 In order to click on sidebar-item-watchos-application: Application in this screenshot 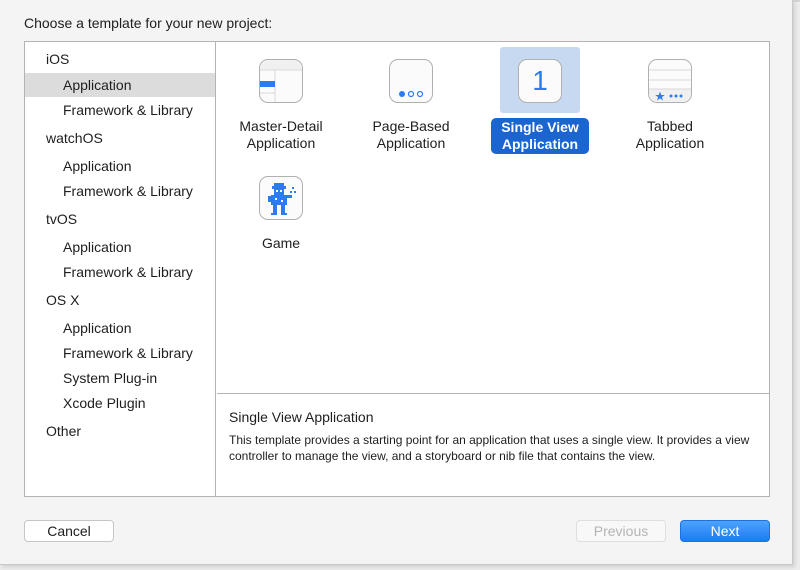, I will do `click(120, 166)`.